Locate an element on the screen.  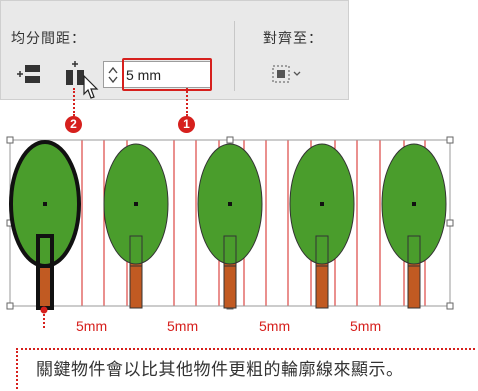
key-object-callout-dot is located at coordinates (44, 310).